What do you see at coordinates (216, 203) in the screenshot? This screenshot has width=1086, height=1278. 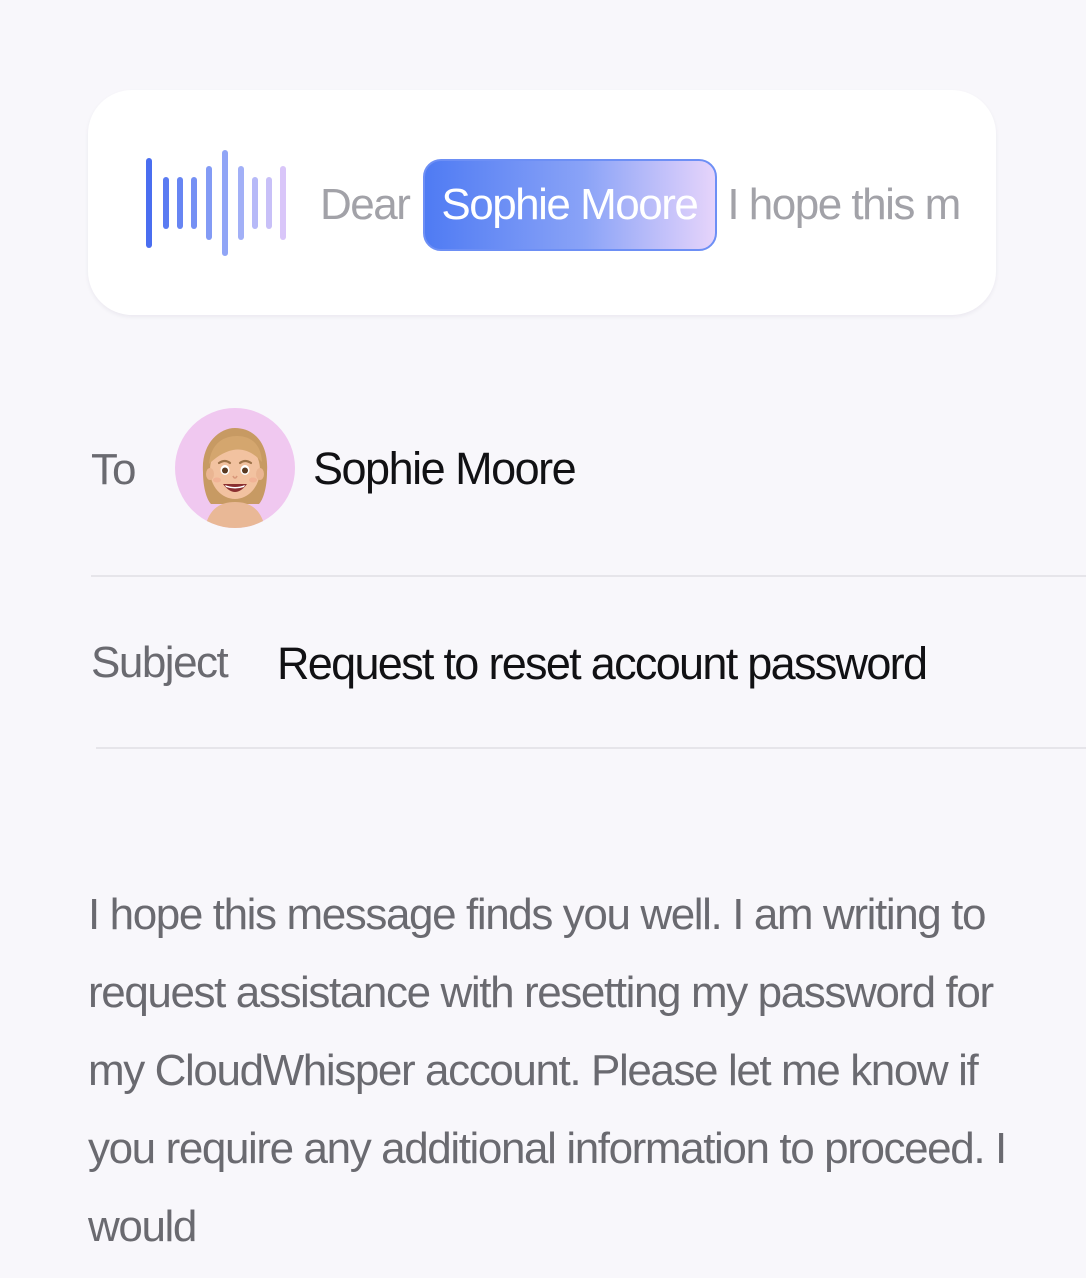 I see `audio-waveform-icon` at bounding box center [216, 203].